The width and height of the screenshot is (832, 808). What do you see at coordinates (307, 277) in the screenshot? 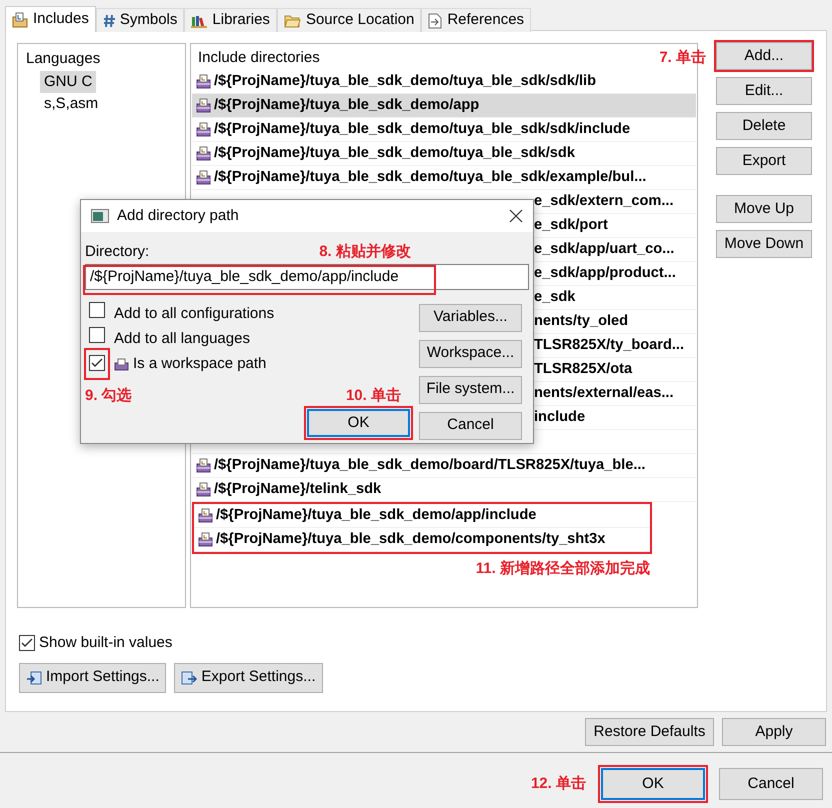
I see `directory-field: /${ProjName}/tuya_ble_sdk_demo/app/include` at bounding box center [307, 277].